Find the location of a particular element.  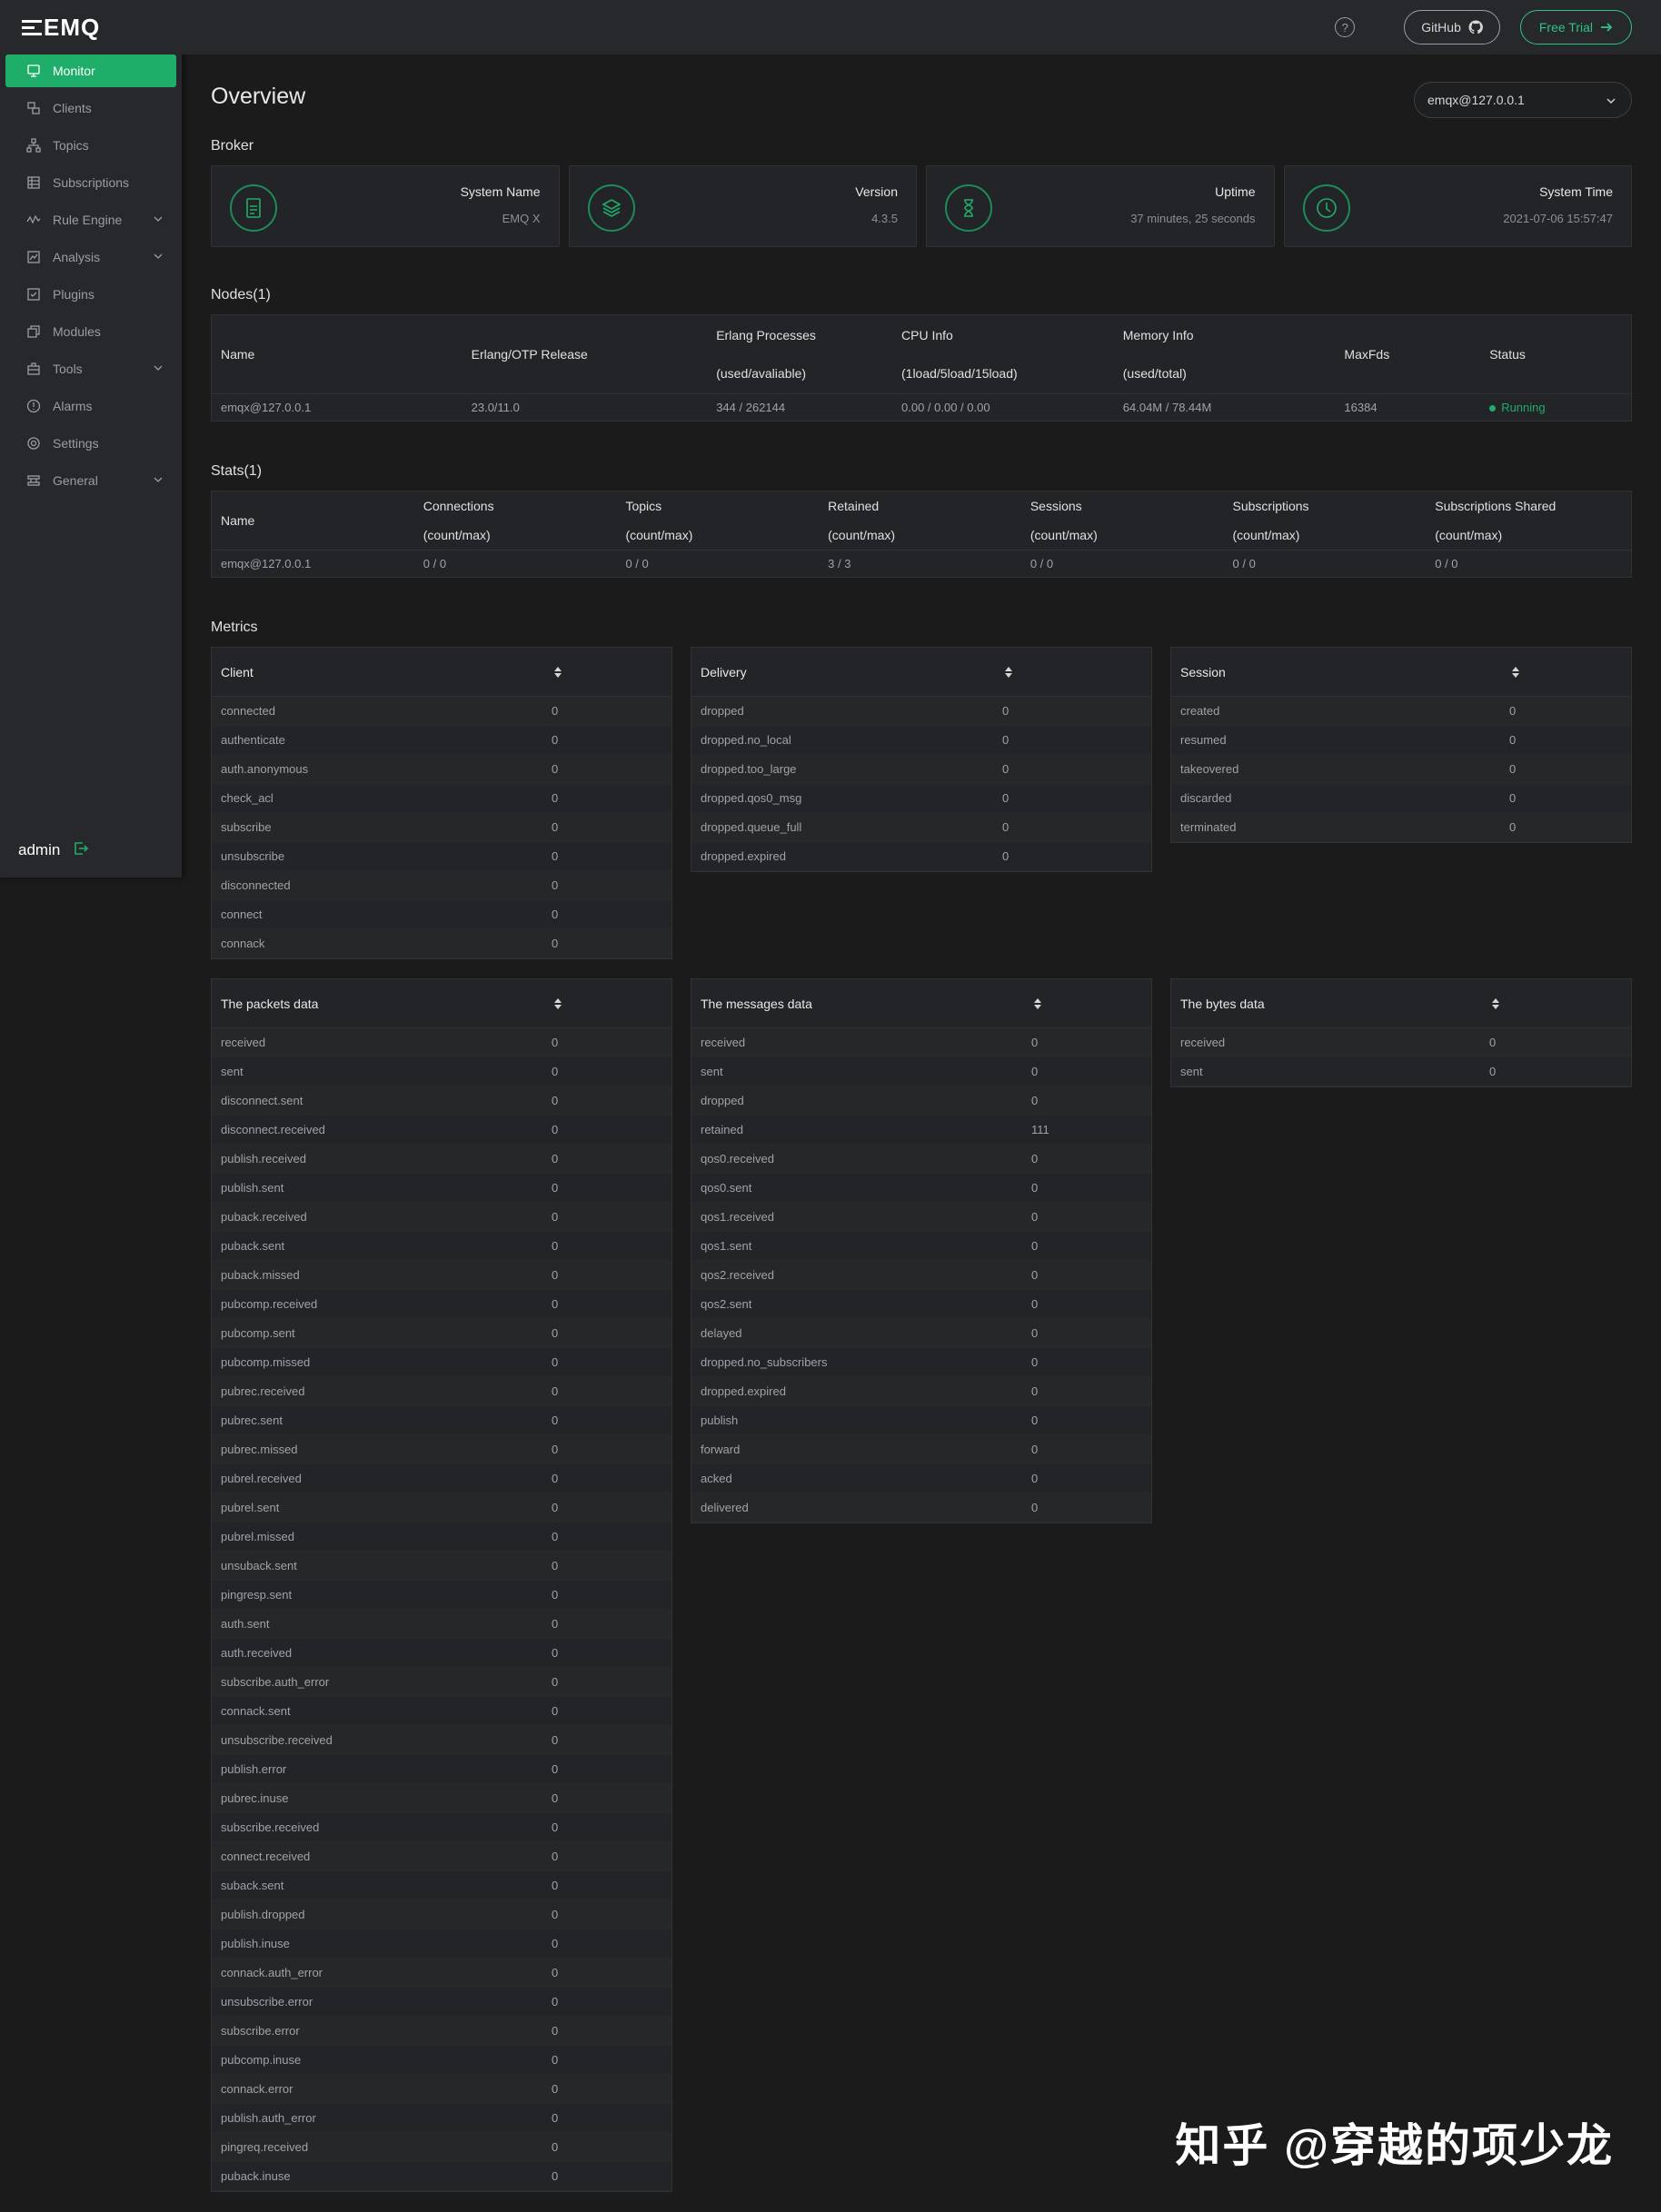

sidebar-item-label: Topics is located at coordinates (71, 145).